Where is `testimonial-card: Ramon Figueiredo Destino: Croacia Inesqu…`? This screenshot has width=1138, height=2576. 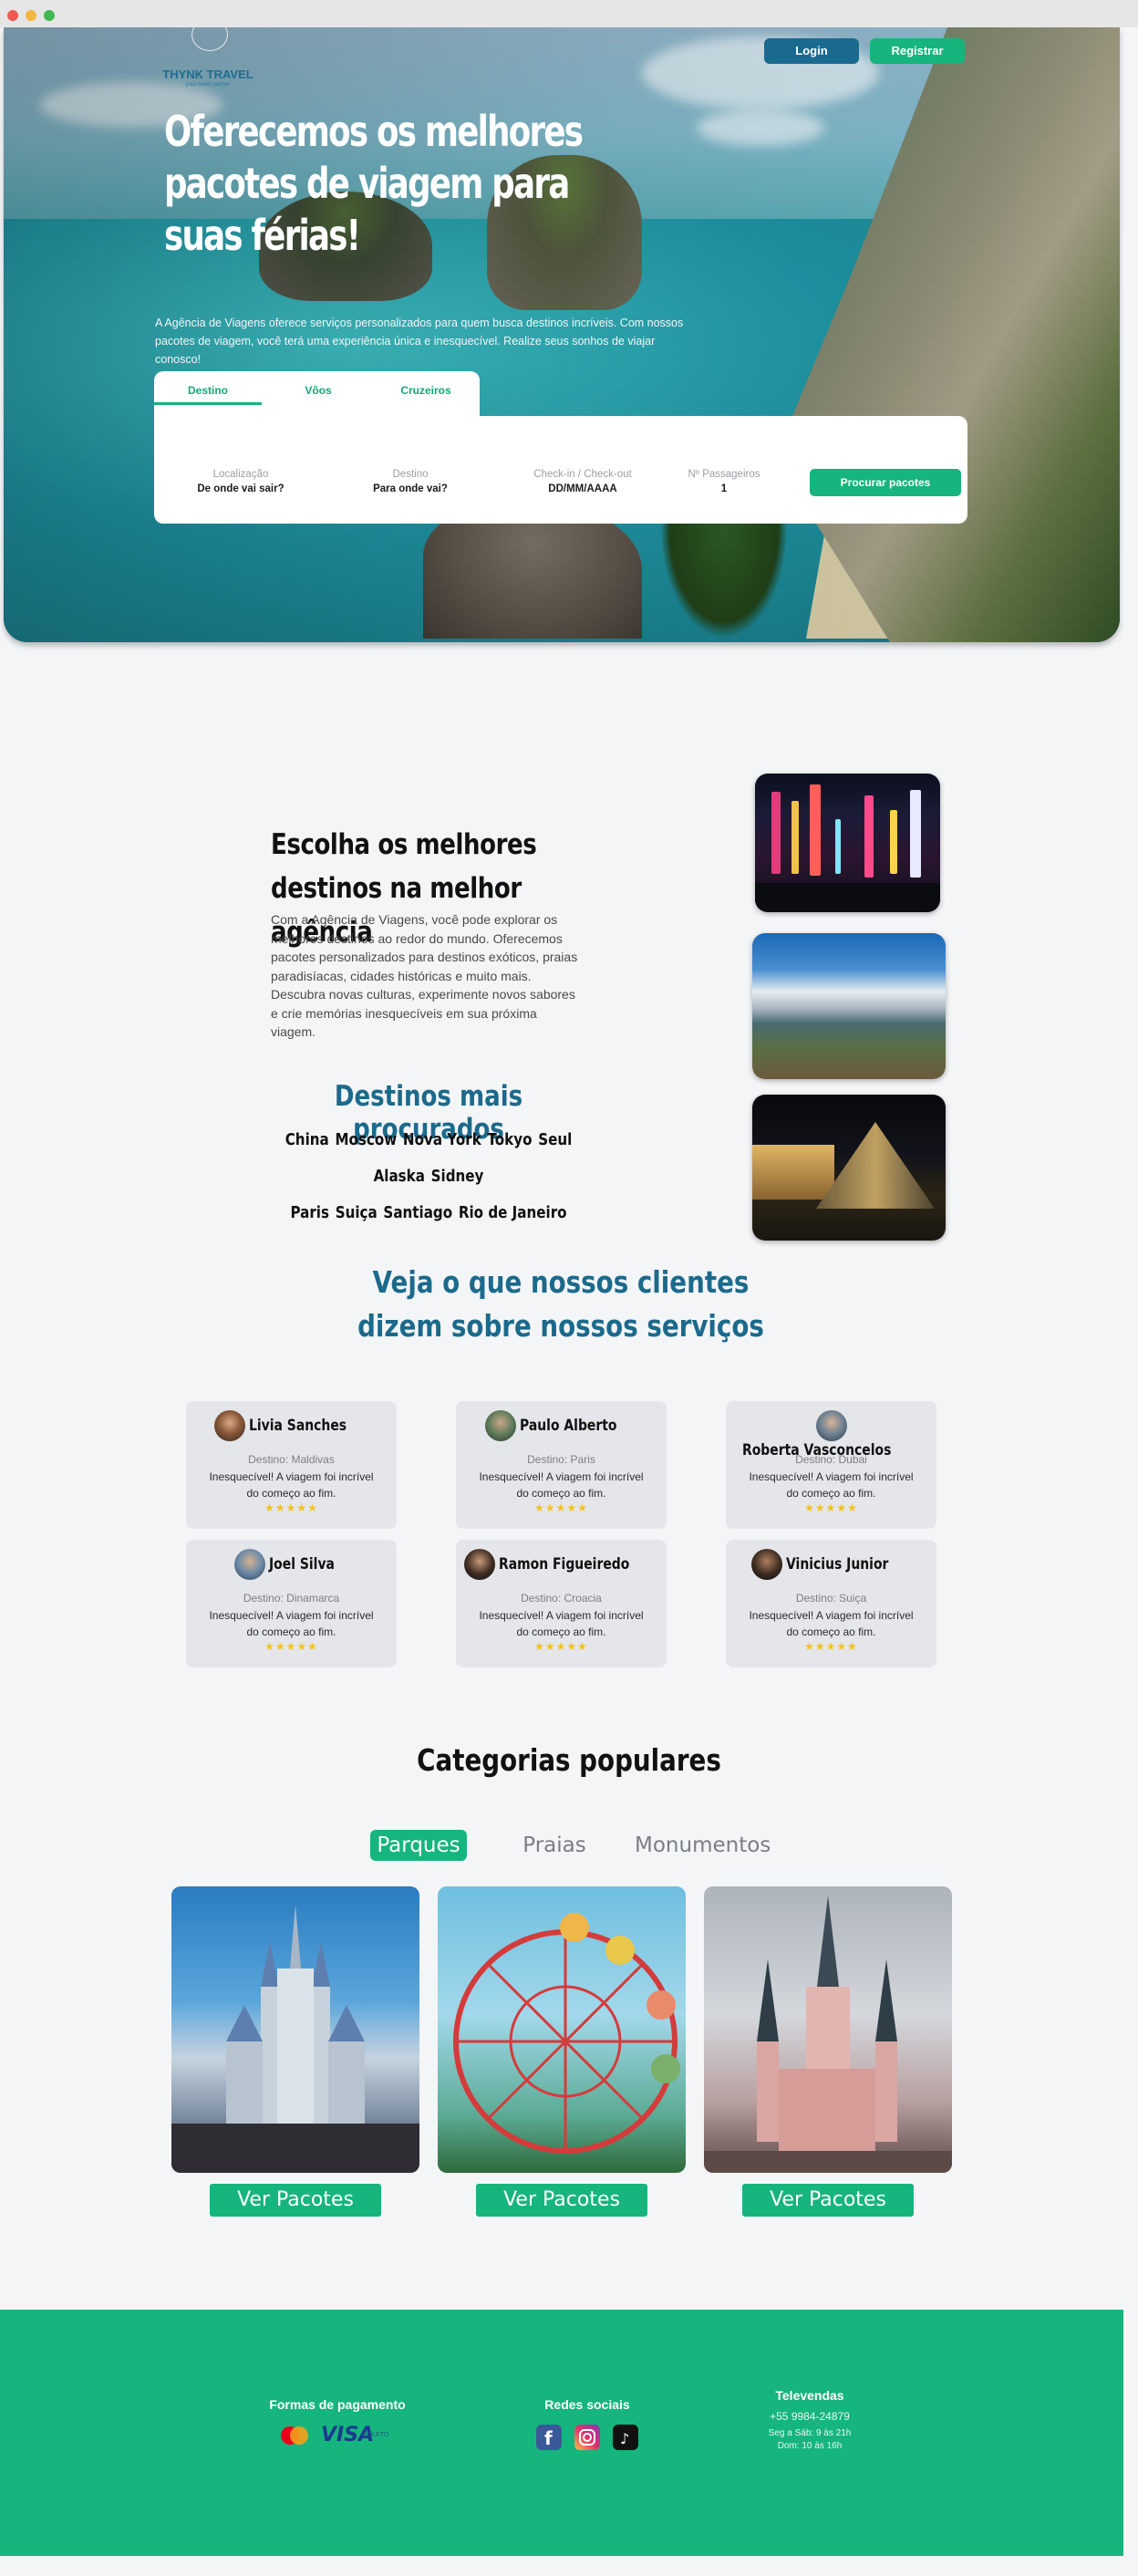
testimonial-card: Ramon Figueiredo Destino: Croacia Inesqu… is located at coordinates (562, 1603).